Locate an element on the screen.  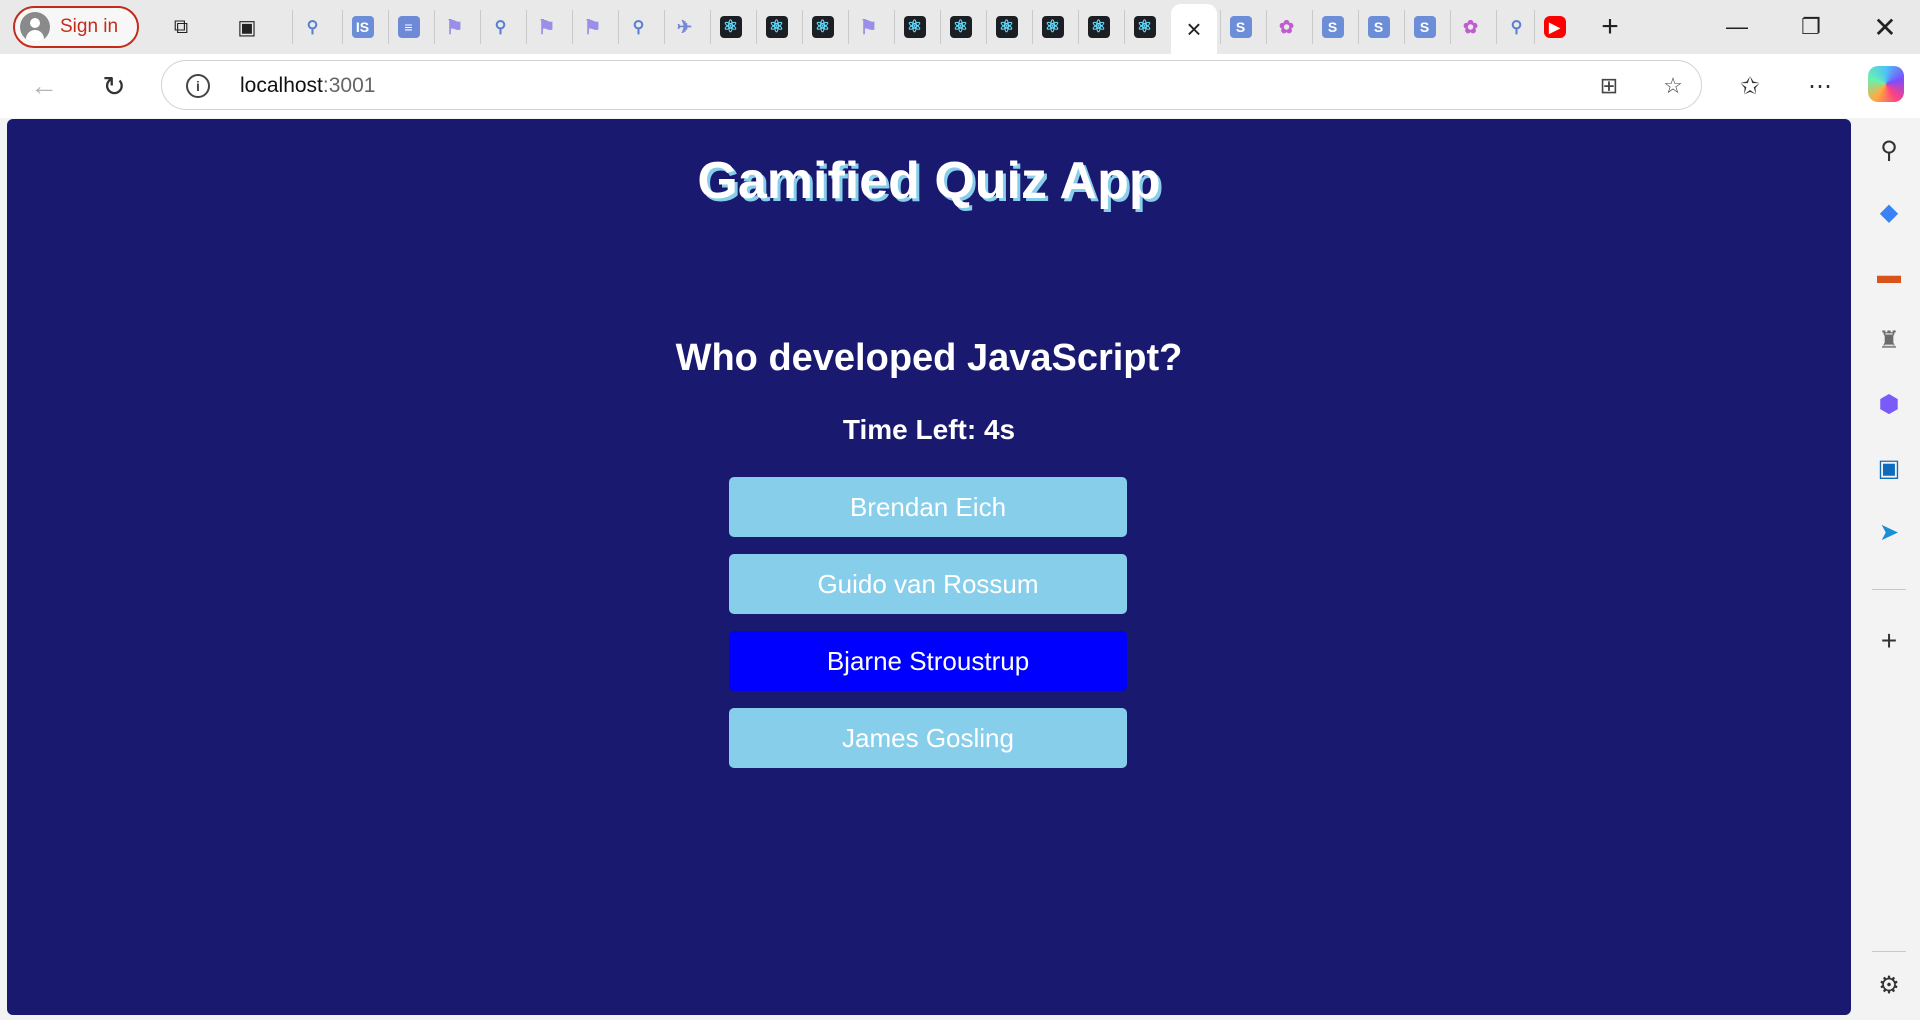
close-window-button: ✕ is located at coordinates (1885, 27).